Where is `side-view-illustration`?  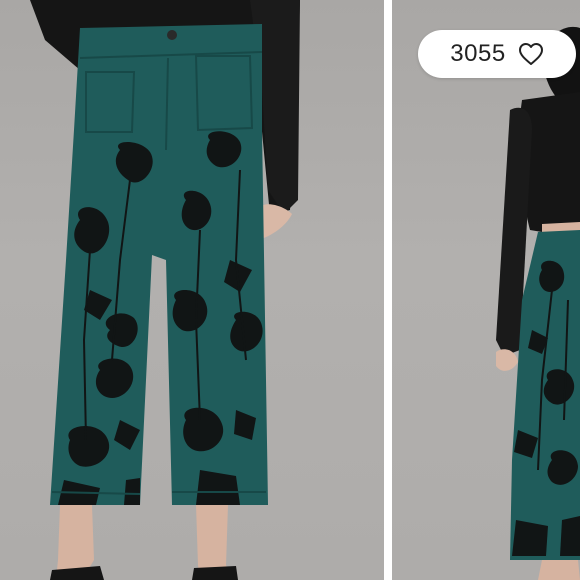 side-view-illustration is located at coordinates (538, 303).